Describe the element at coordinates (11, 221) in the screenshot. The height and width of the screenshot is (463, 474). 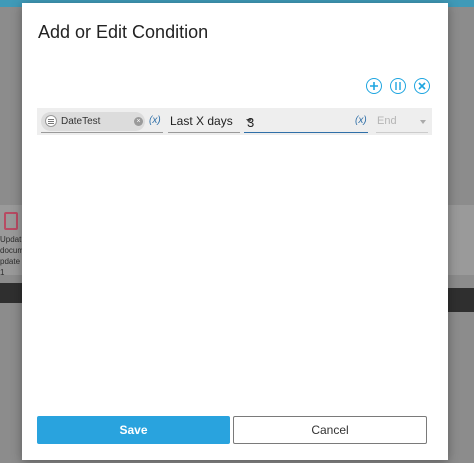
I see `document-icon` at that location.